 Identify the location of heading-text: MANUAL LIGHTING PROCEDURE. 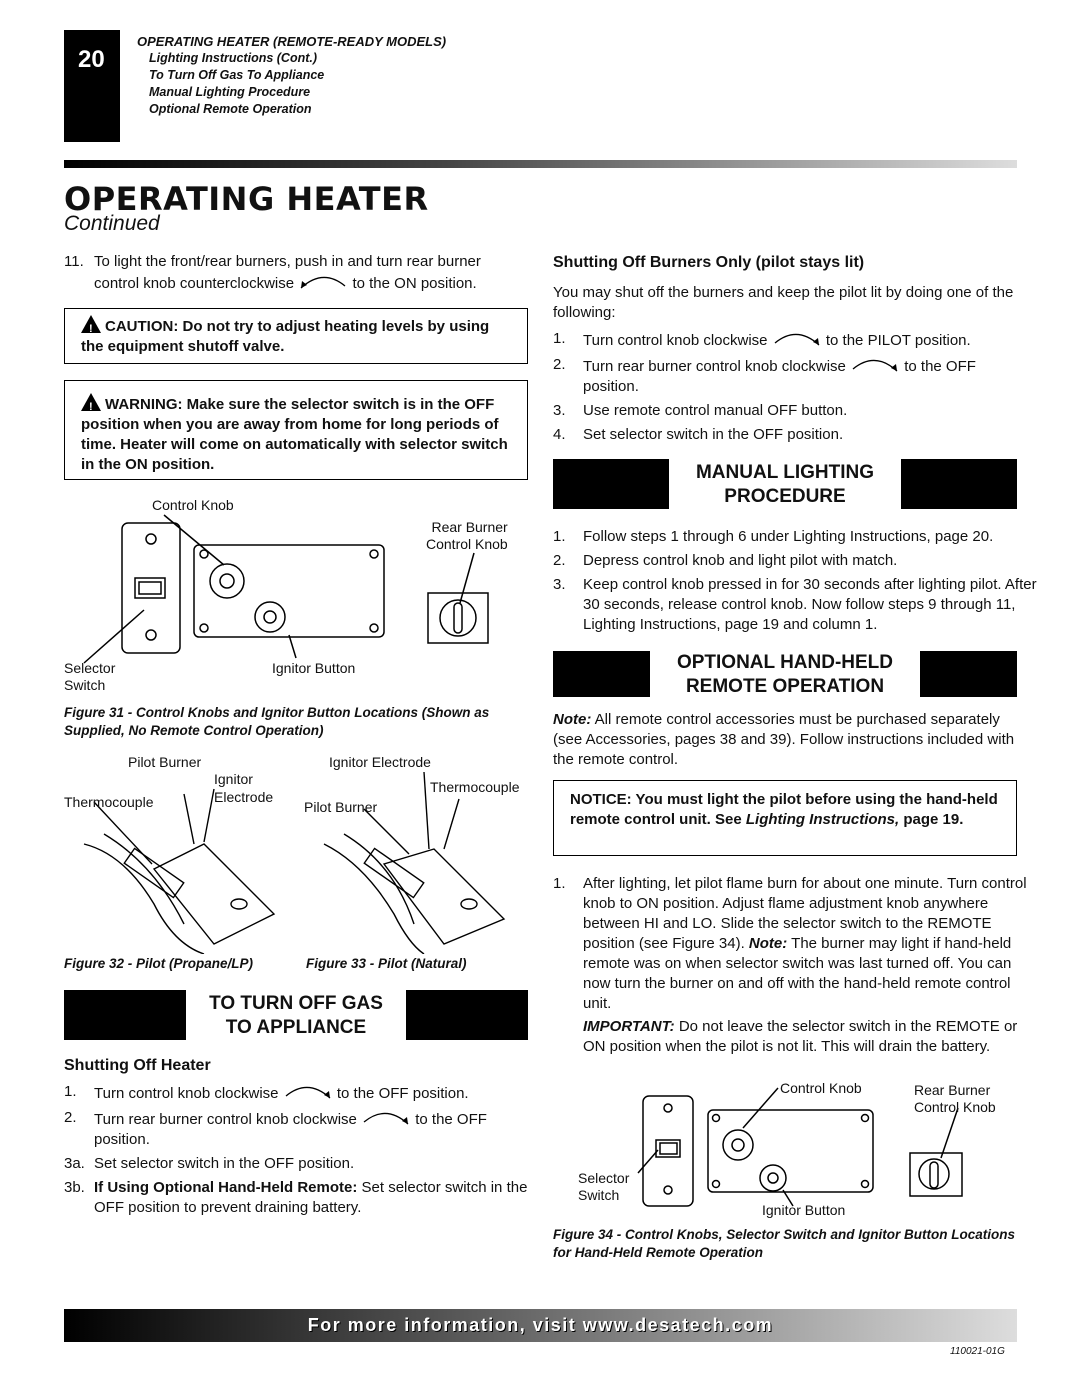
(785, 484).